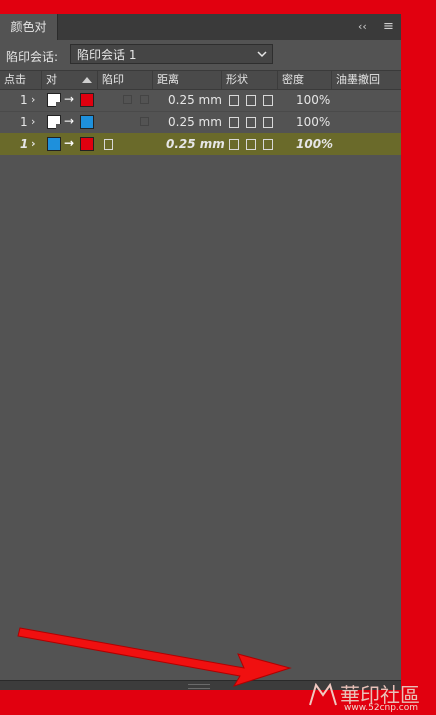  I want to click on red-annotation-arrow, so click(154, 657).